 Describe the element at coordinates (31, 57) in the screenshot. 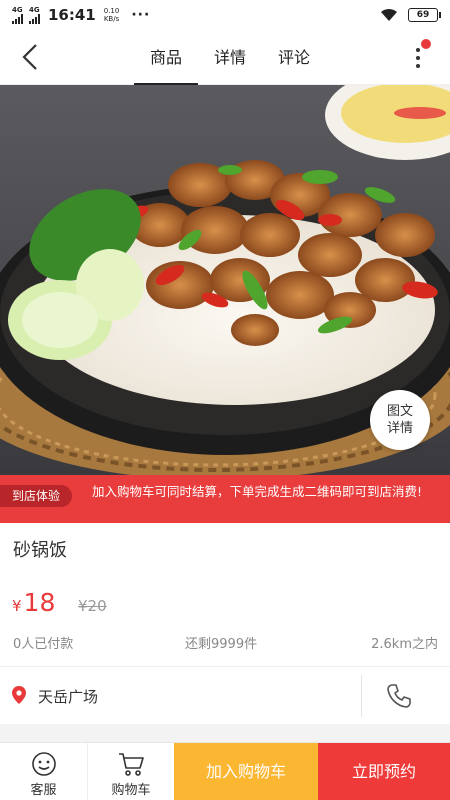

I see `back-arrow-icon` at that location.